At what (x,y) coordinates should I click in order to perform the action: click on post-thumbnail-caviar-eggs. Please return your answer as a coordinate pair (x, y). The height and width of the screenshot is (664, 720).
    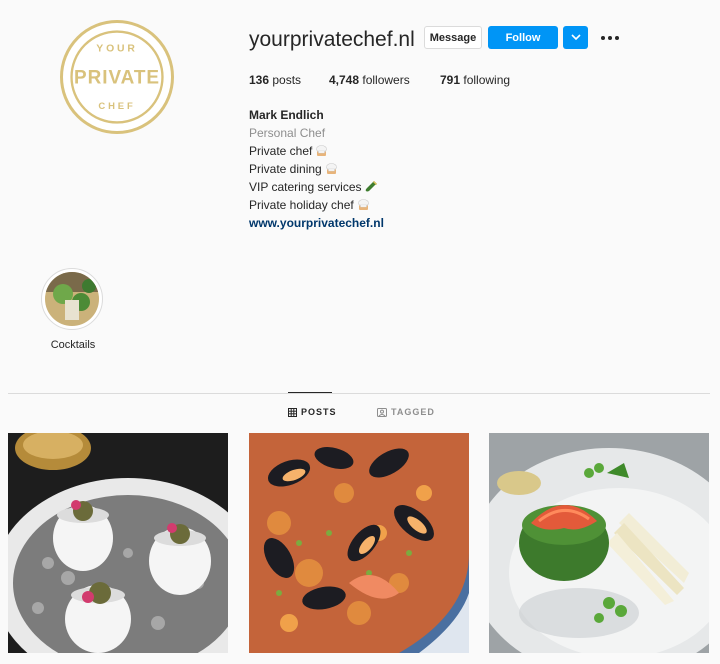
    Looking at the image, I should click on (118, 543).